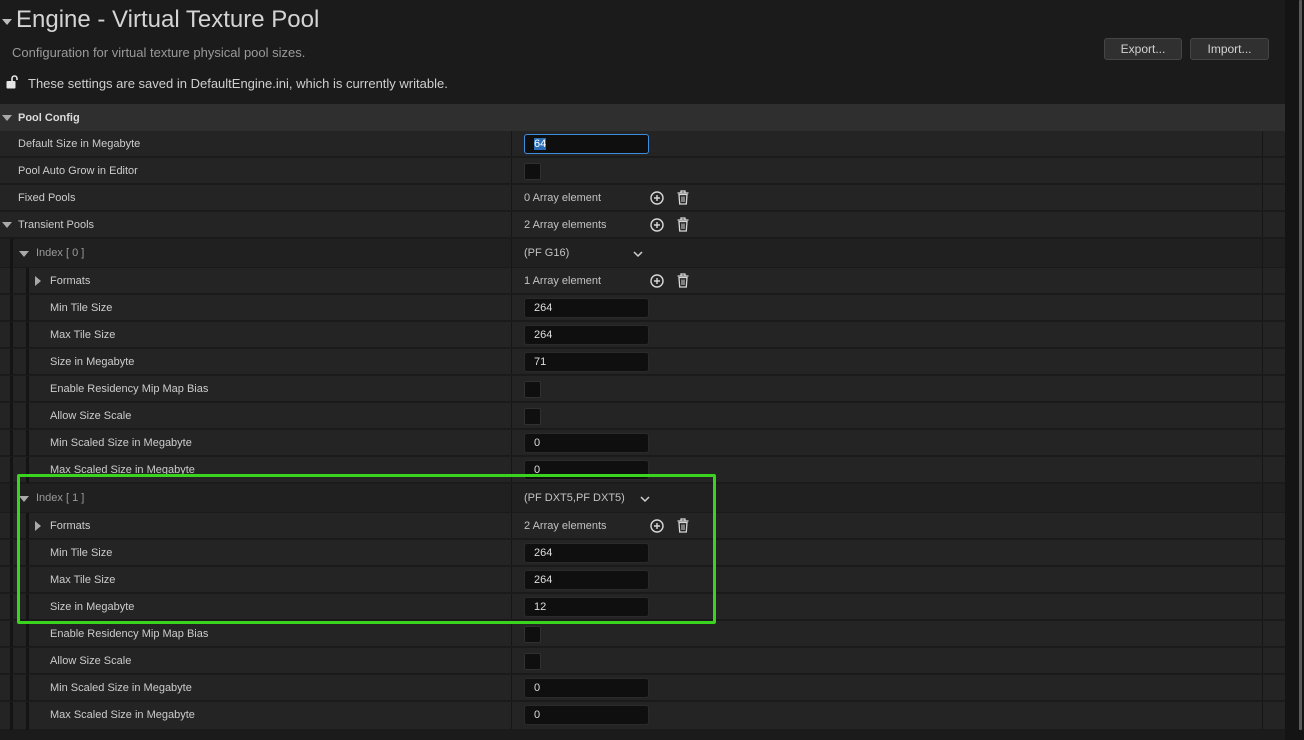 The width and height of the screenshot is (1304, 740). I want to click on row-min-scaled-size: Min Scaled Size in Megabyte 0, so click(642, 688).